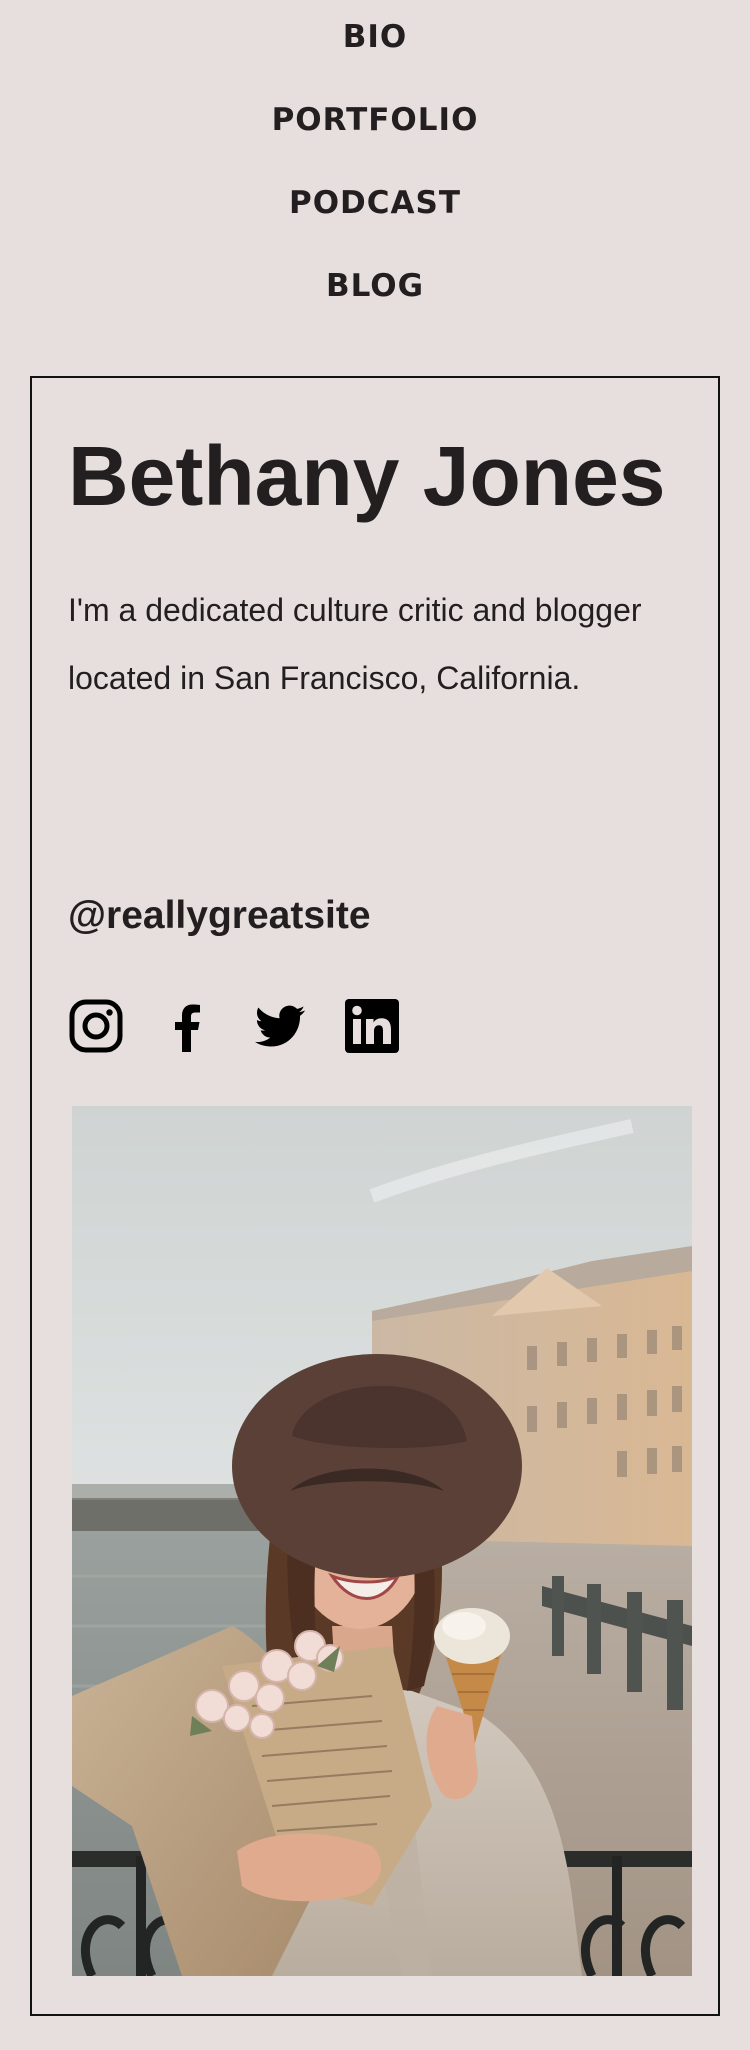 The width and height of the screenshot is (750, 2050). I want to click on nav-link-portfolio: PORTFOLIO, so click(375, 120).